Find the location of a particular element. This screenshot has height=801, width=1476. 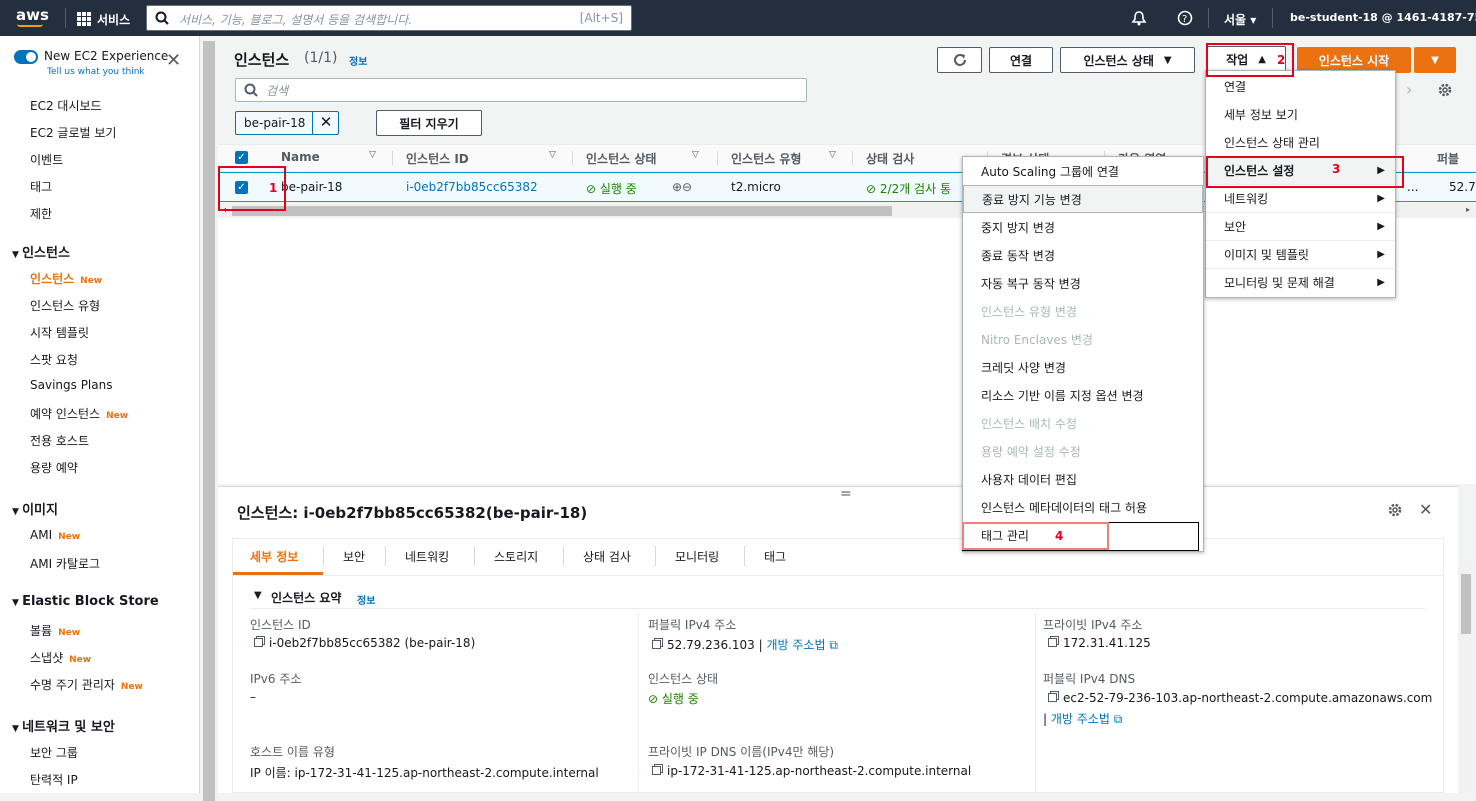

page-scrollbar-track is located at coordinates (1466, 676).